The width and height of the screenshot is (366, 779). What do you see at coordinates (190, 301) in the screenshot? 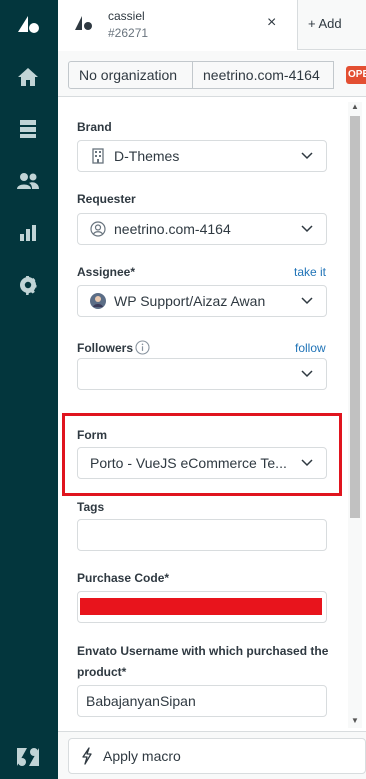
I see `assignee-value: WP Support/Aizaz Awan` at bounding box center [190, 301].